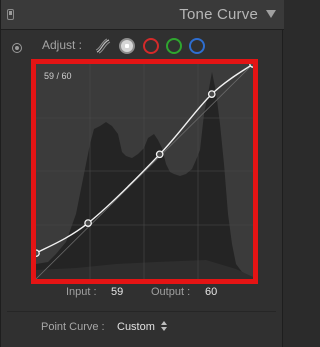  What do you see at coordinates (73, 327) in the screenshot?
I see `point-curve-label: Point Curve :` at bounding box center [73, 327].